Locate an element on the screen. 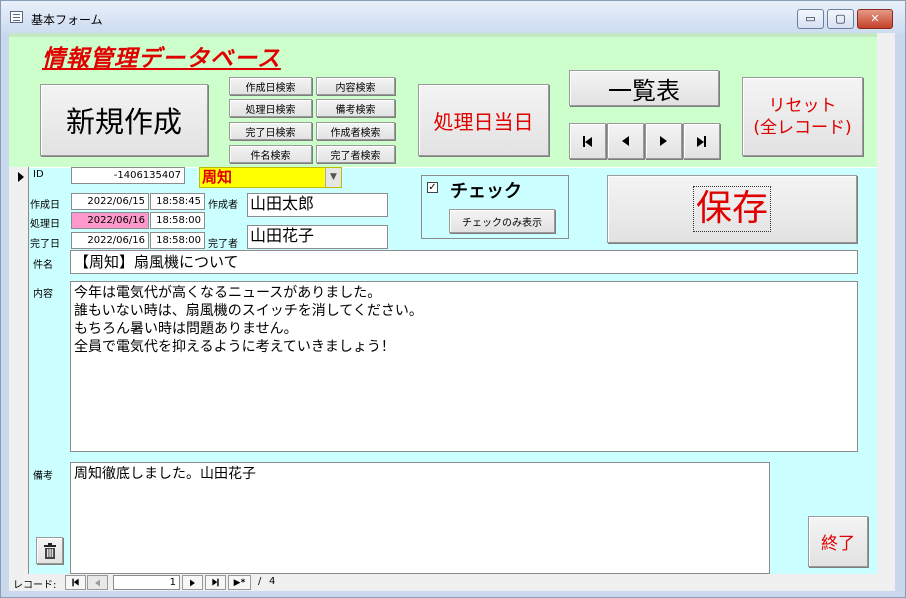  save-button: 保存 is located at coordinates (732, 209).